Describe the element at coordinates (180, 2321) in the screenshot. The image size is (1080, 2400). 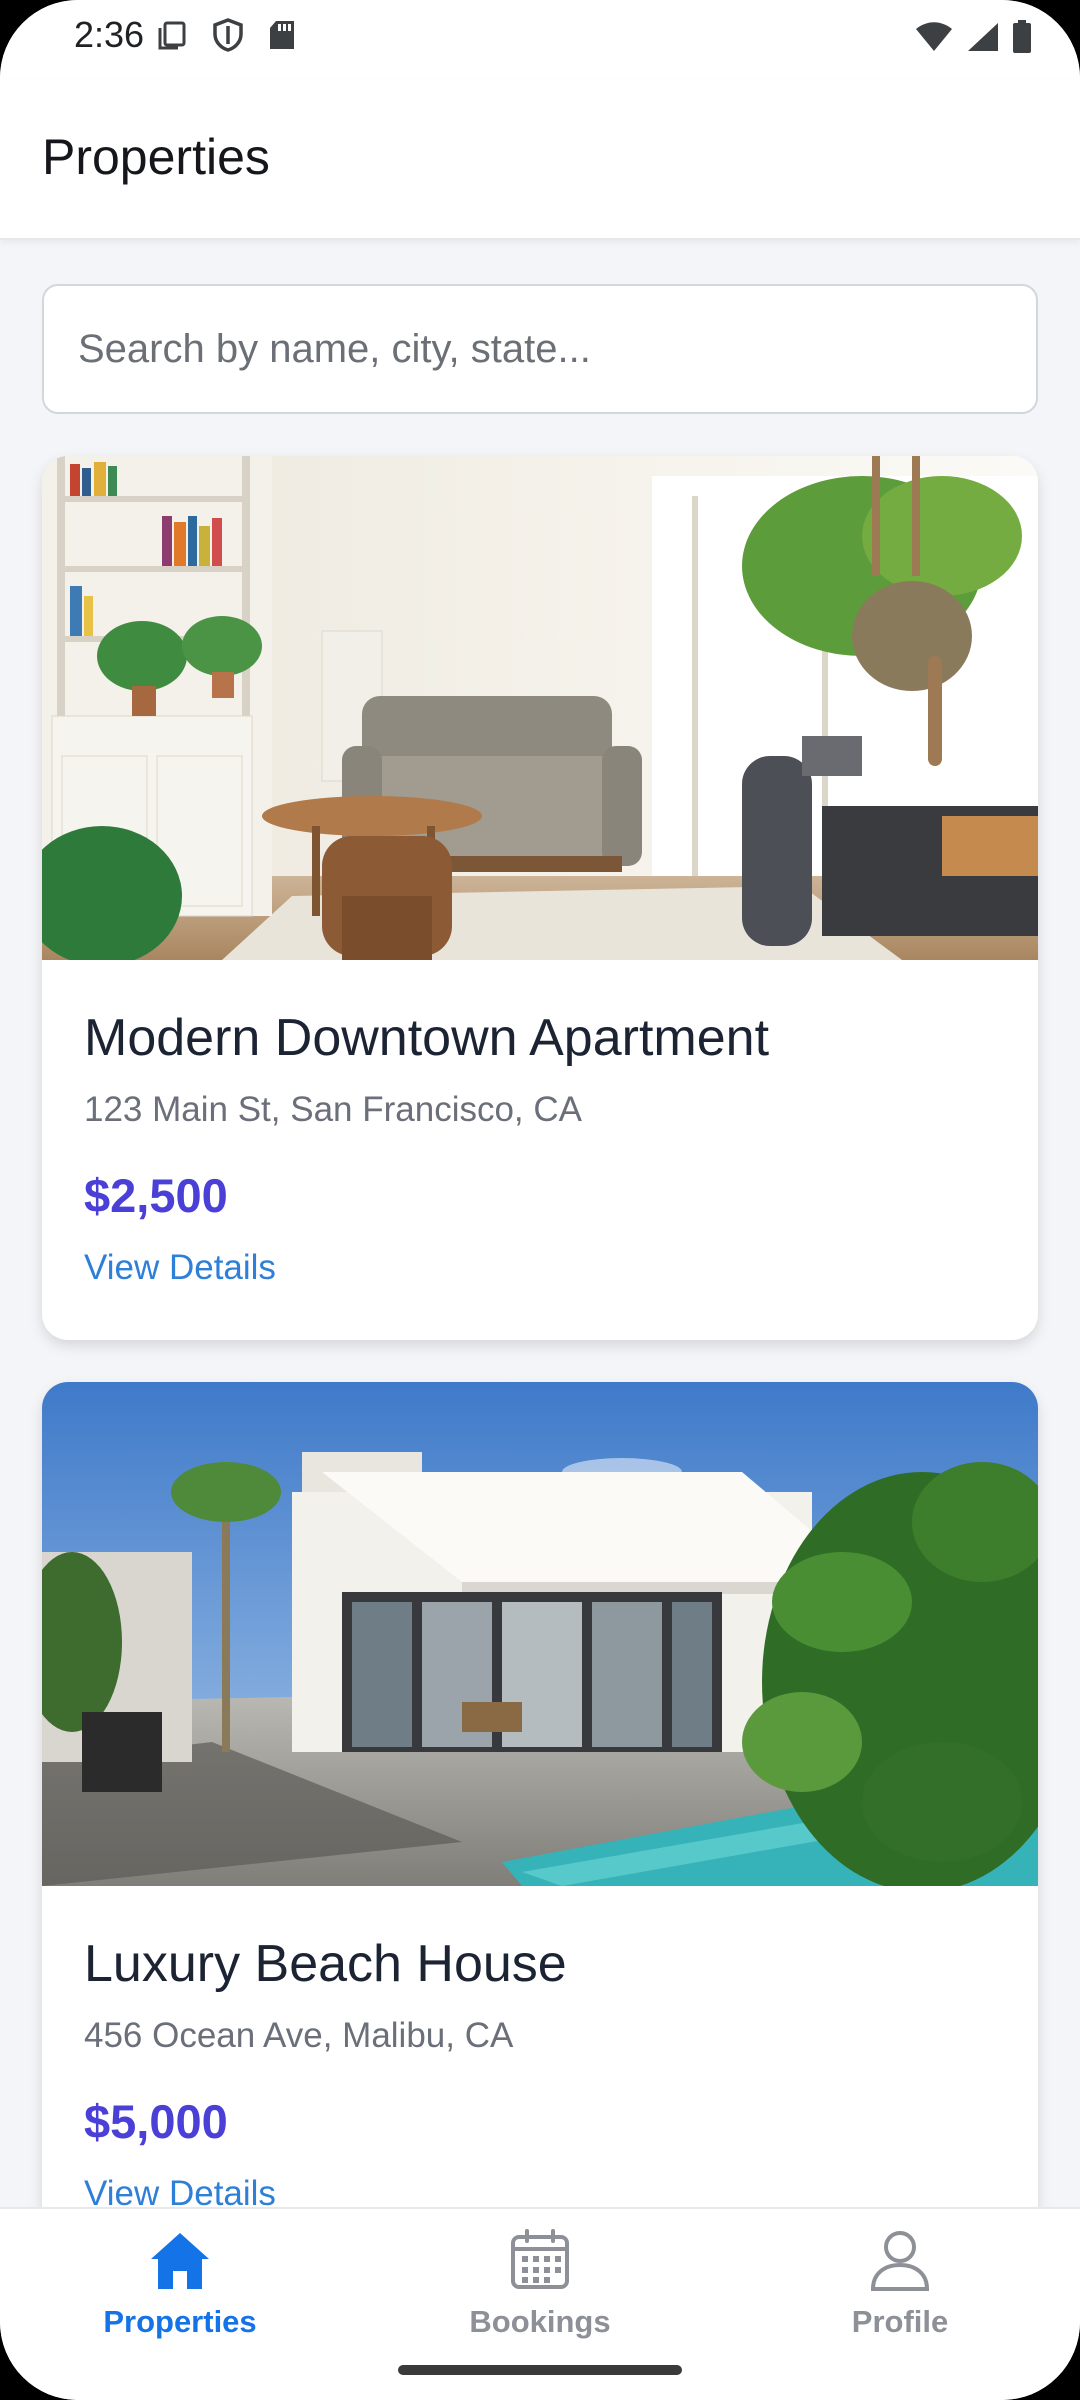
I see `nav-label: Properties` at that location.